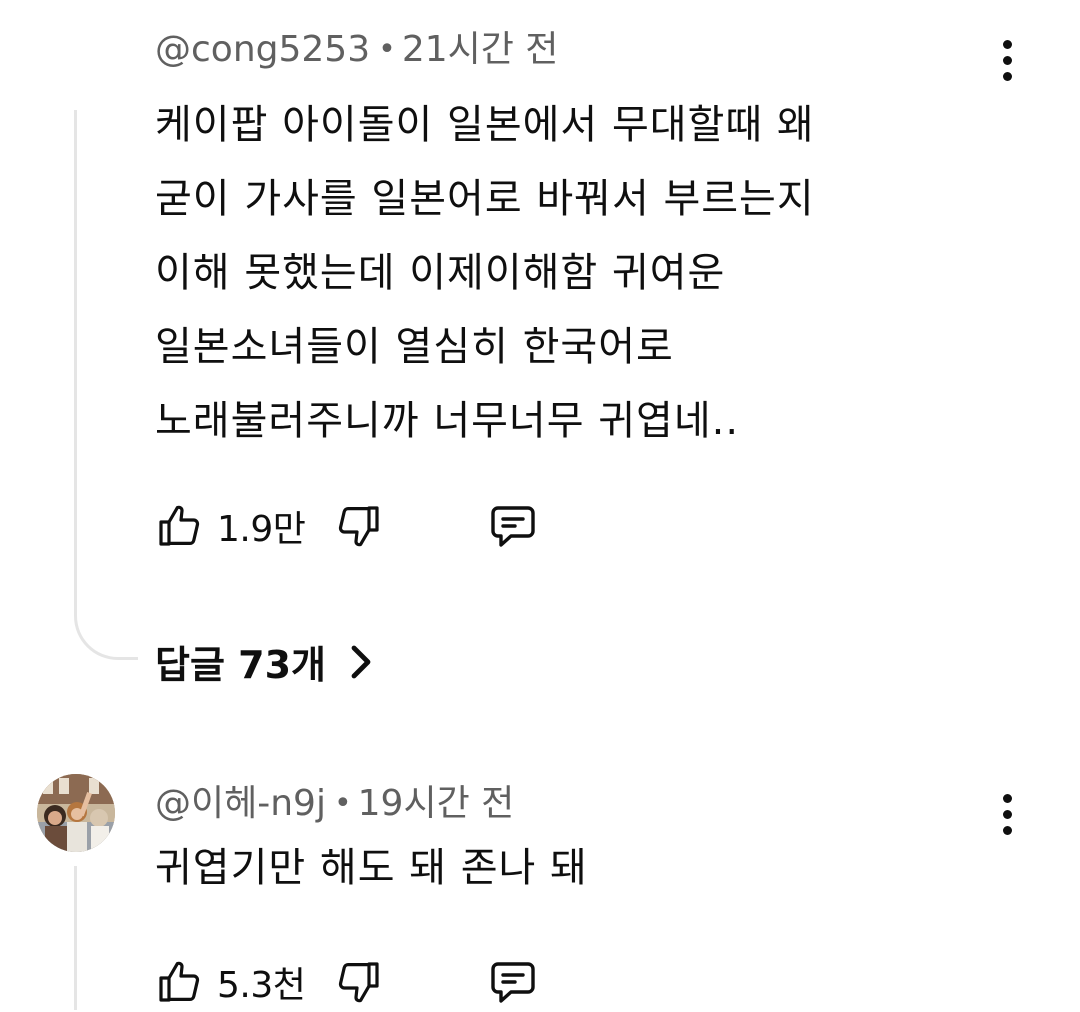 This screenshot has height=1012, width=1080. What do you see at coordinates (76, 813) in the screenshot?
I see `avatar` at bounding box center [76, 813].